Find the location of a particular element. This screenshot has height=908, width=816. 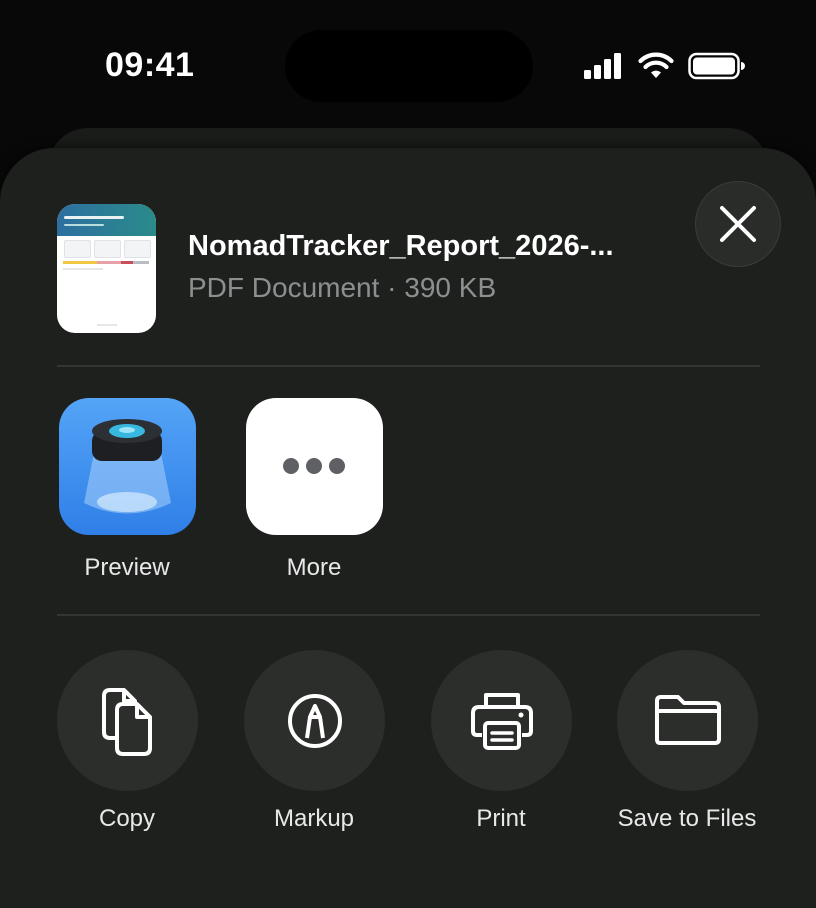

folder-icon is located at coordinates (687, 719).